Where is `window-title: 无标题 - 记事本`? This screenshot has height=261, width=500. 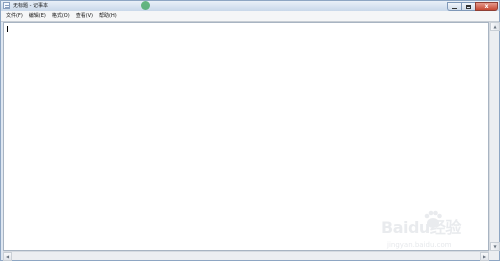 window-title: 无标题 - 记事本 is located at coordinates (30, 6).